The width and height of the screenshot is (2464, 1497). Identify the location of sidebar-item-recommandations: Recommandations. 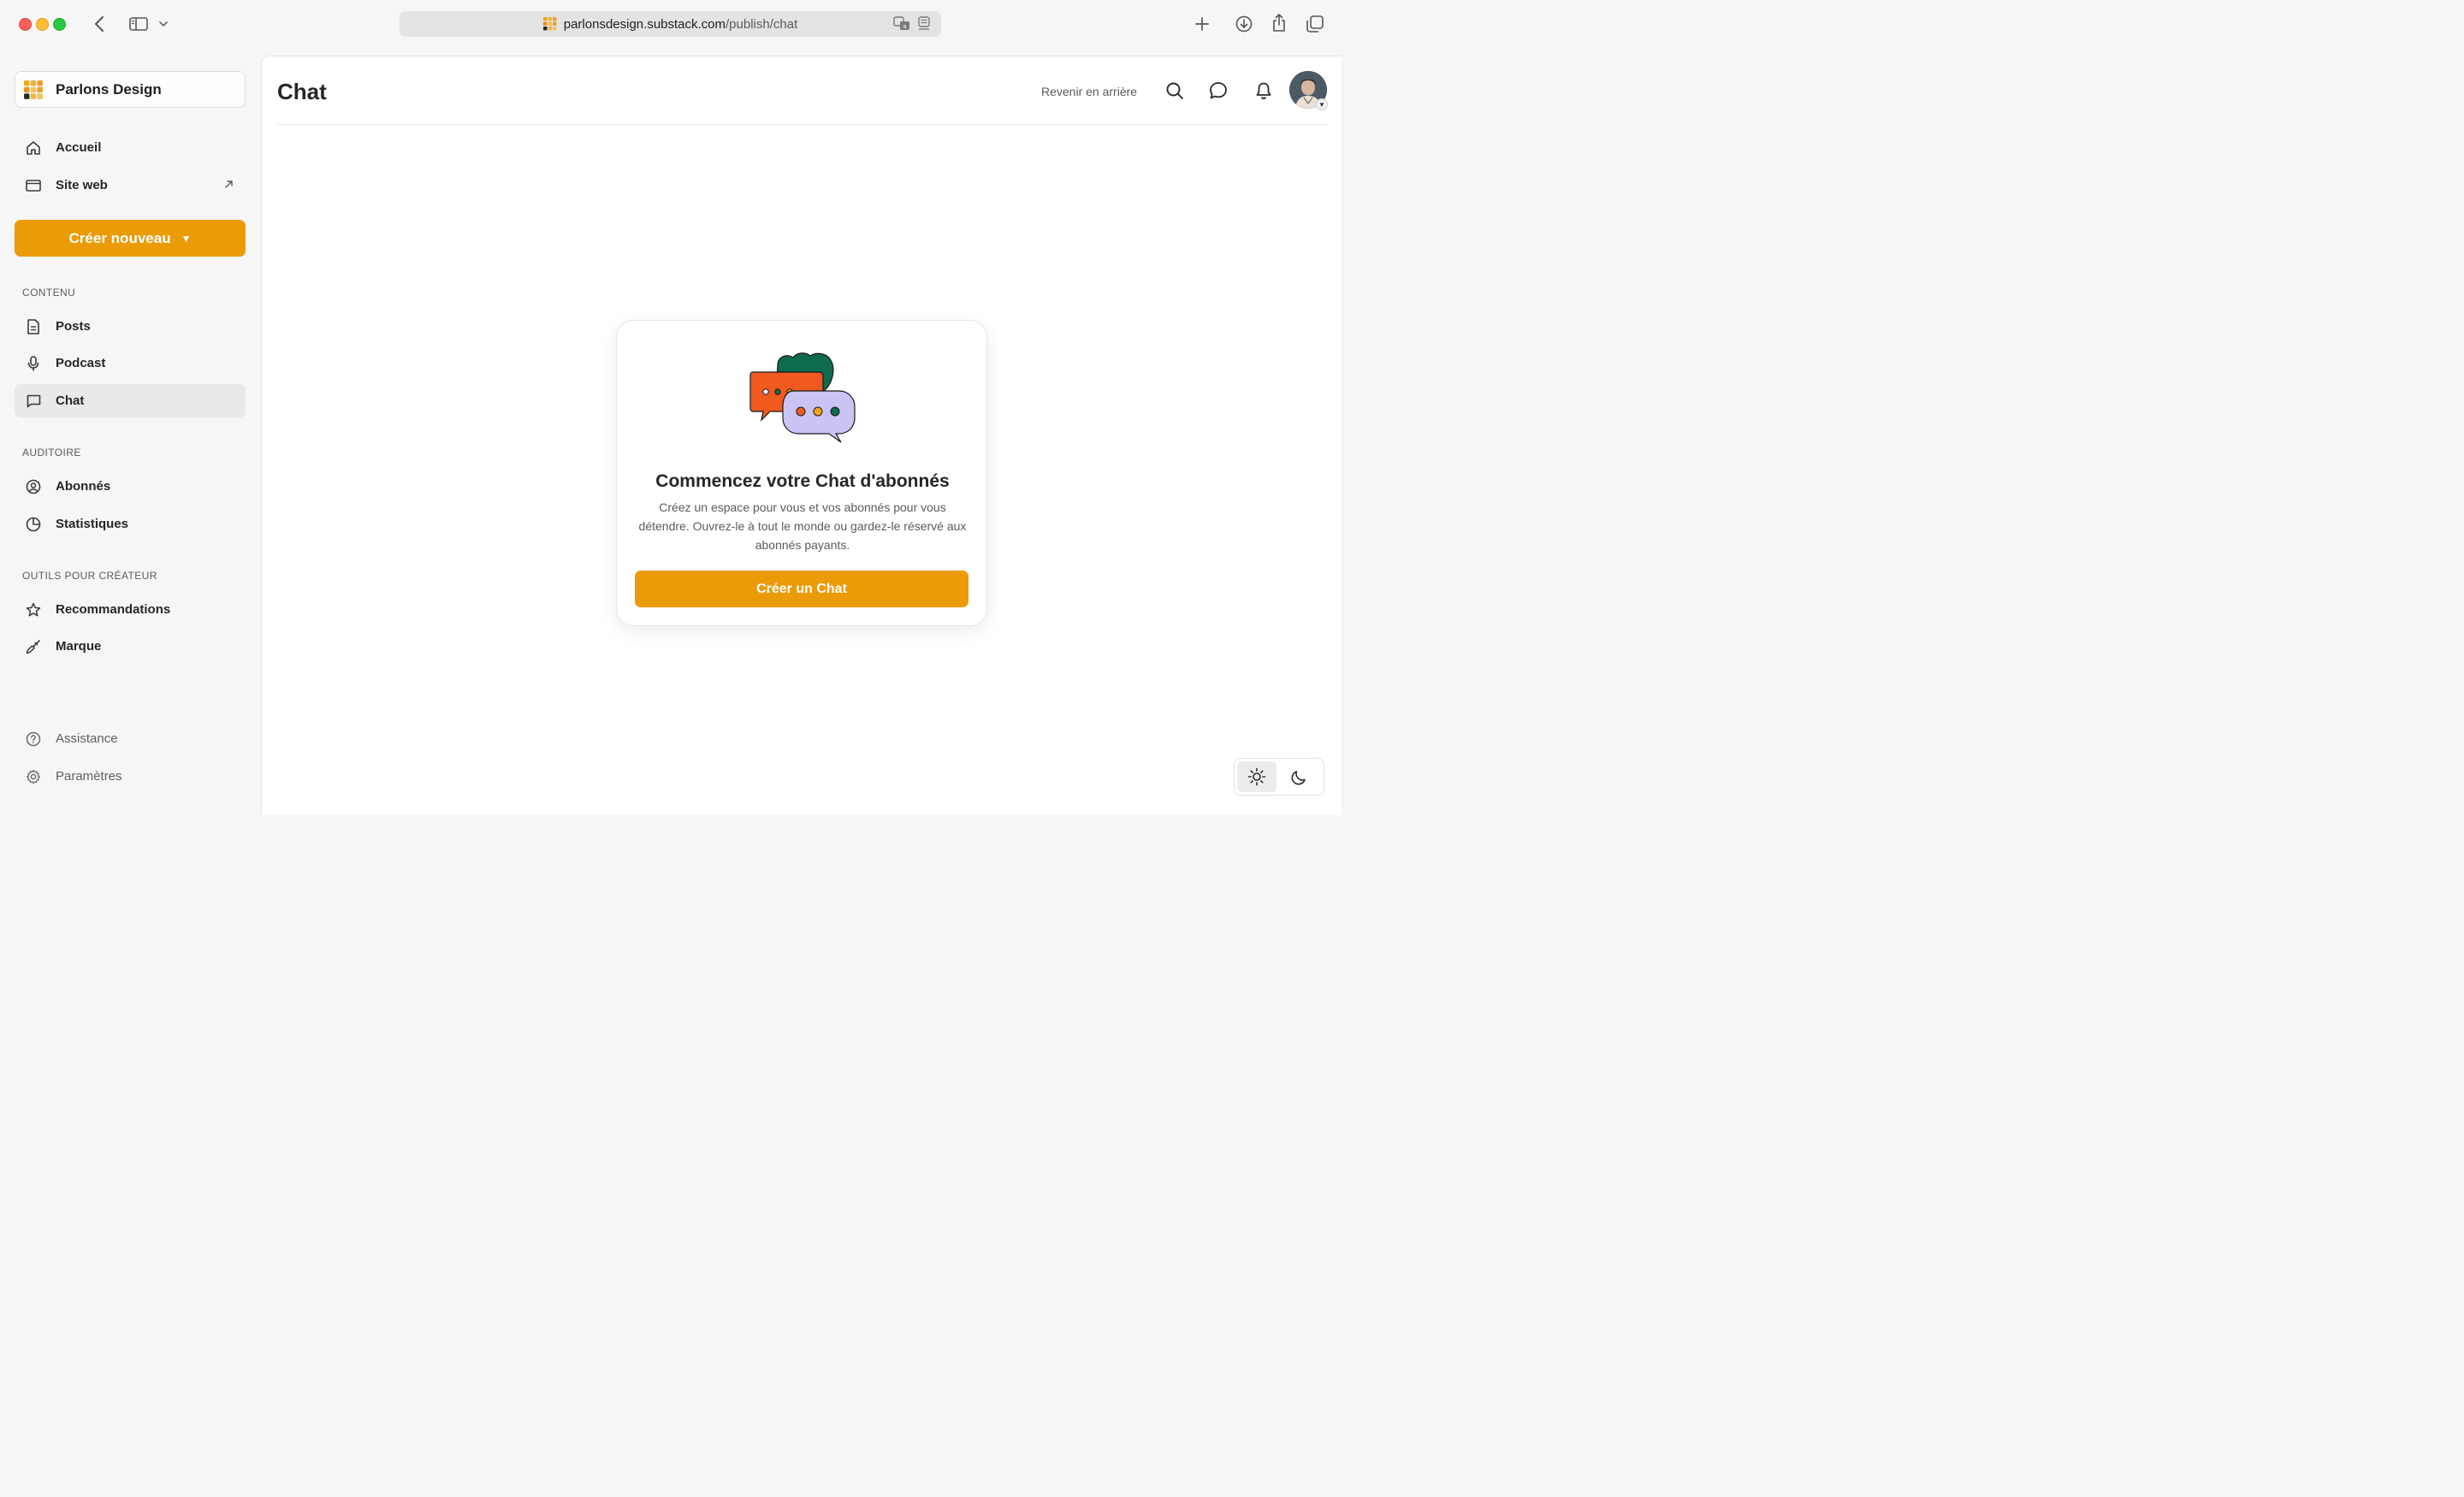
(130, 609).